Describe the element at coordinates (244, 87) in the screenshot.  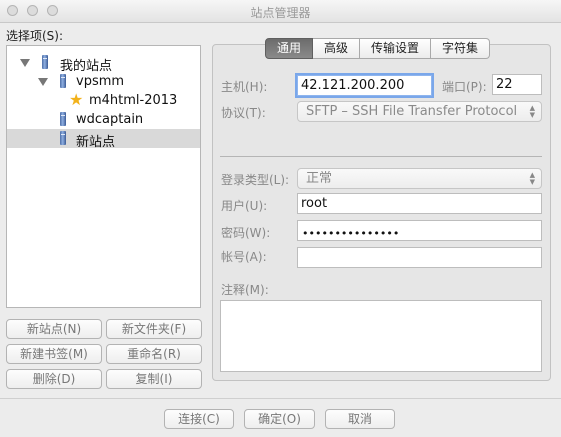
I see `host-label: 主机(H):` at that location.